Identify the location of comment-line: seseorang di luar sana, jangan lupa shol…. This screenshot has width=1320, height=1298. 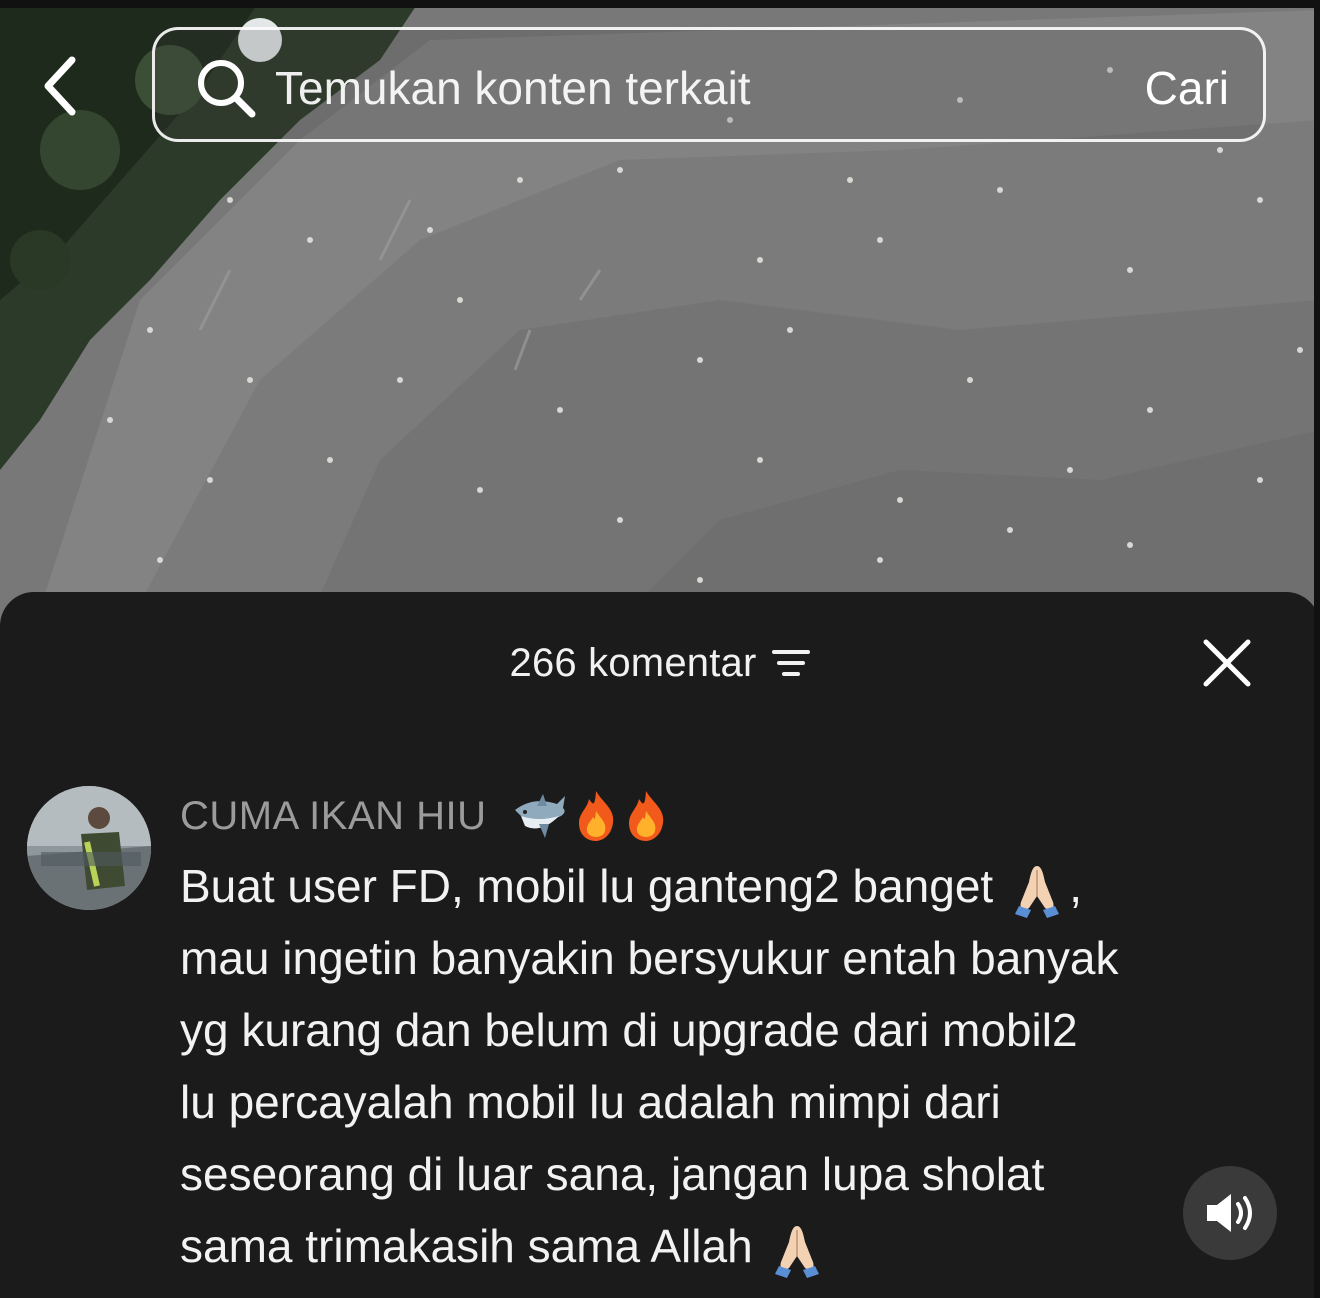
(612, 1174).